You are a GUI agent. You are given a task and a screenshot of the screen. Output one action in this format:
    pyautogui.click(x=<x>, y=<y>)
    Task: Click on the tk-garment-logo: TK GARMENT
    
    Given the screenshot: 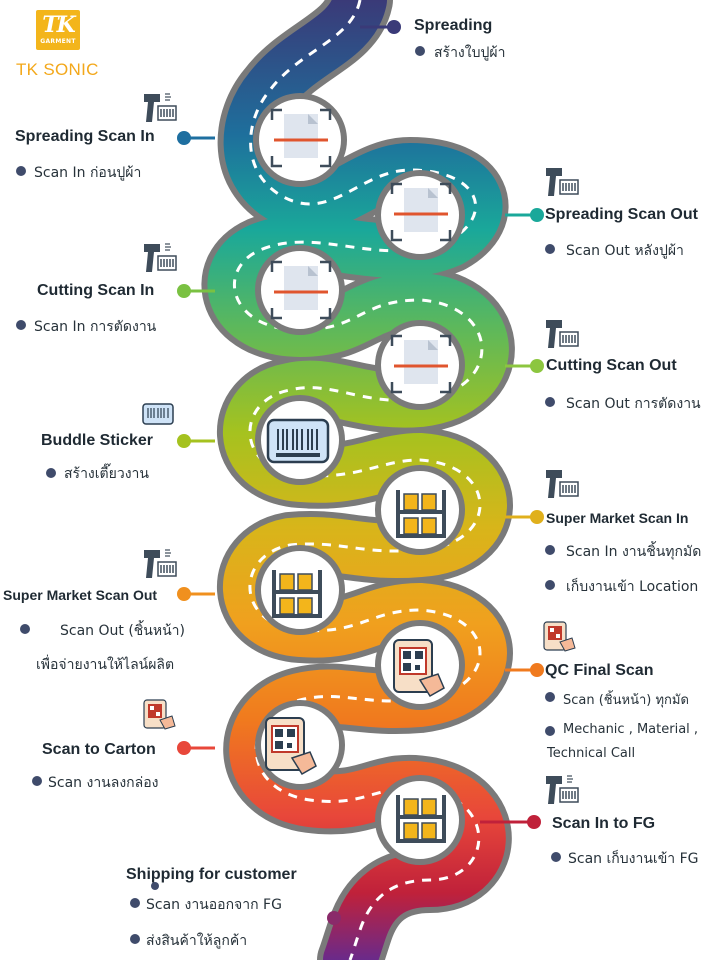 What is the action you would take?
    pyautogui.click(x=58, y=30)
    